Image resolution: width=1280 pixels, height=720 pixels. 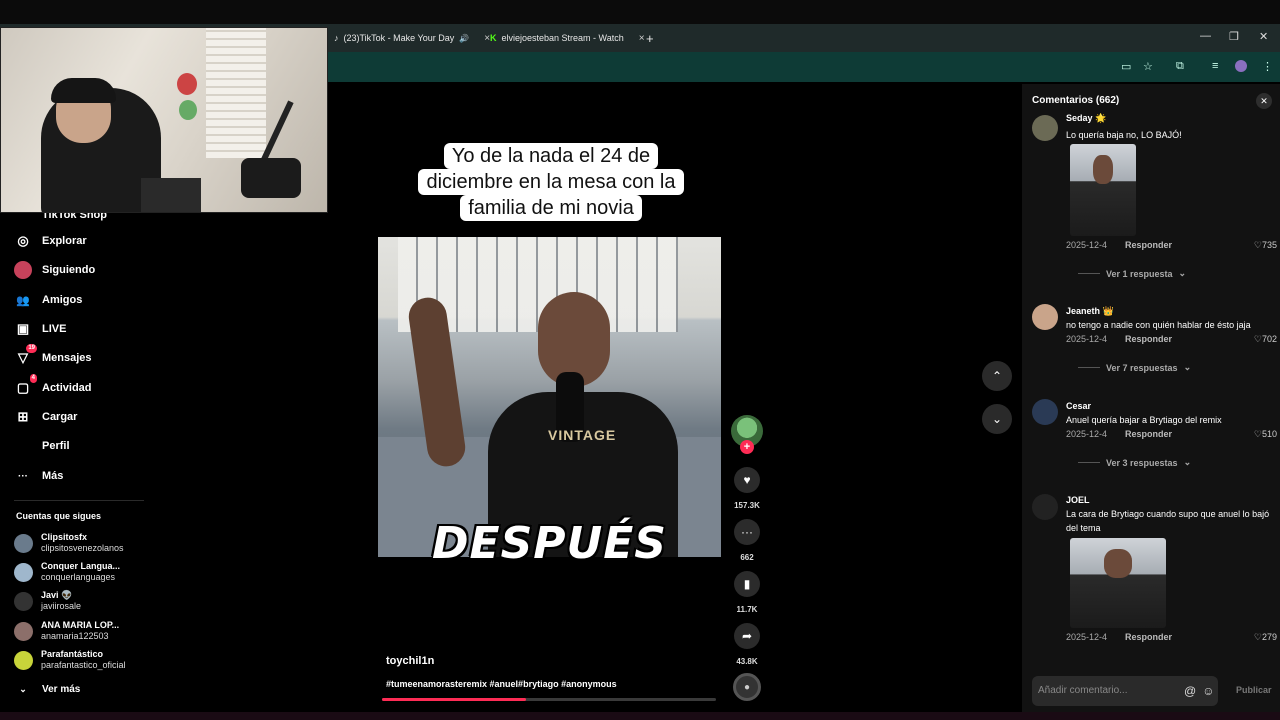 What do you see at coordinates (549, 397) in the screenshot?
I see `video-player: VINTAGE` at bounding box center [549, 397].